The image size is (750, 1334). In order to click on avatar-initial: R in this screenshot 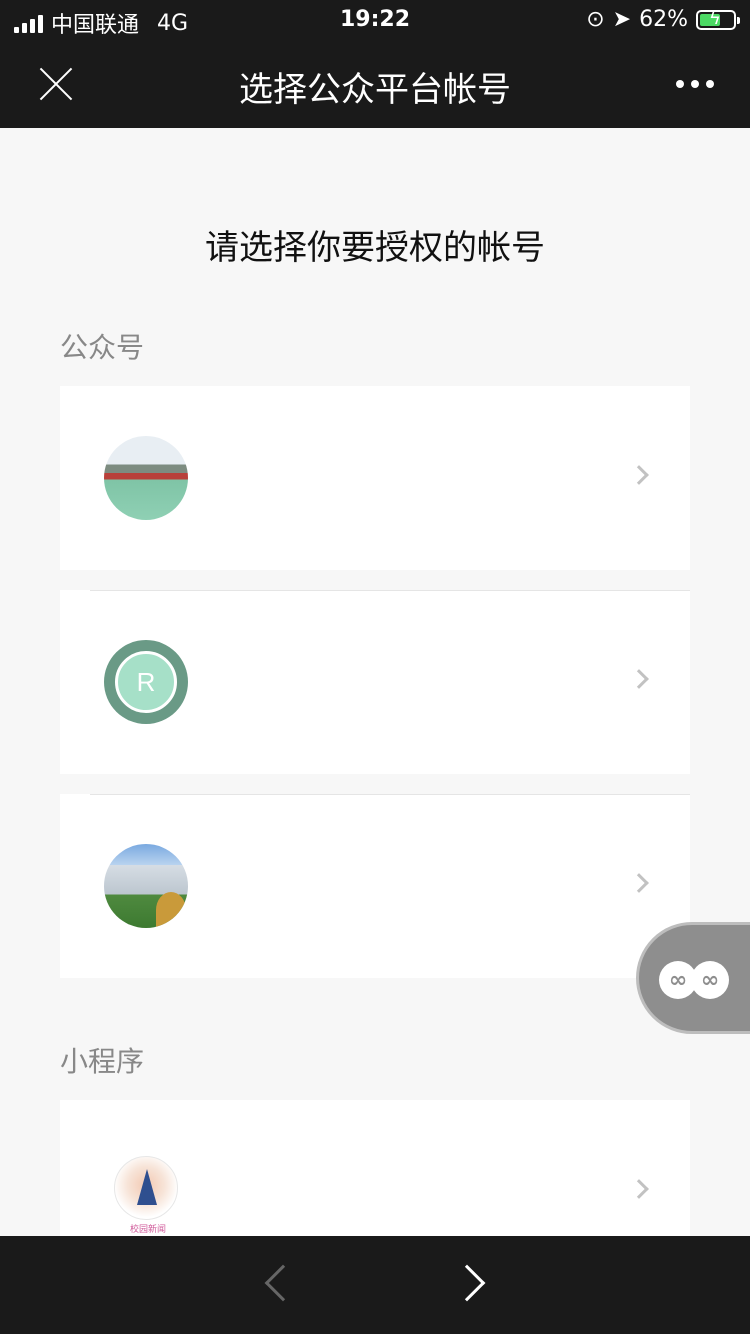, I will do `click(146, 682)`.